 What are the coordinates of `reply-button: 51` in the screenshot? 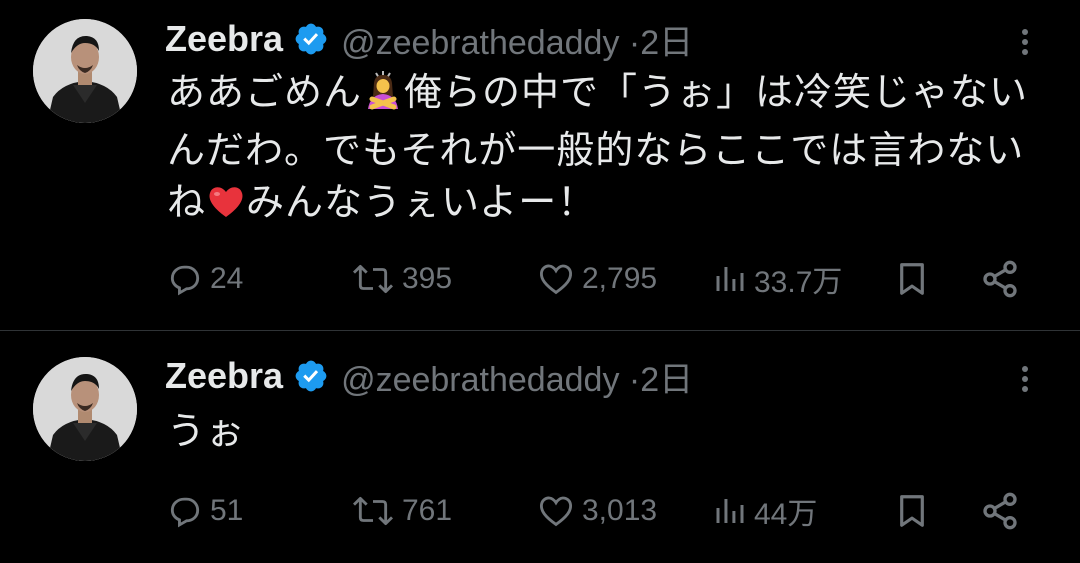 It's located at (204, 511).